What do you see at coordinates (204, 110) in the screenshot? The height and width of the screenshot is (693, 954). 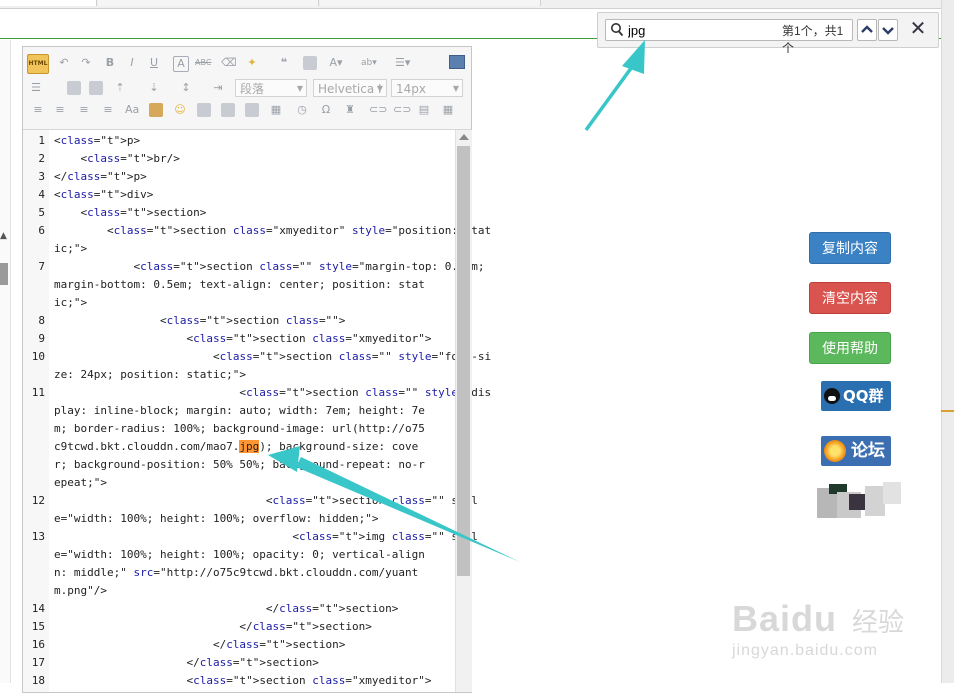 I see `media-icon` at bounding box center [204, 110].